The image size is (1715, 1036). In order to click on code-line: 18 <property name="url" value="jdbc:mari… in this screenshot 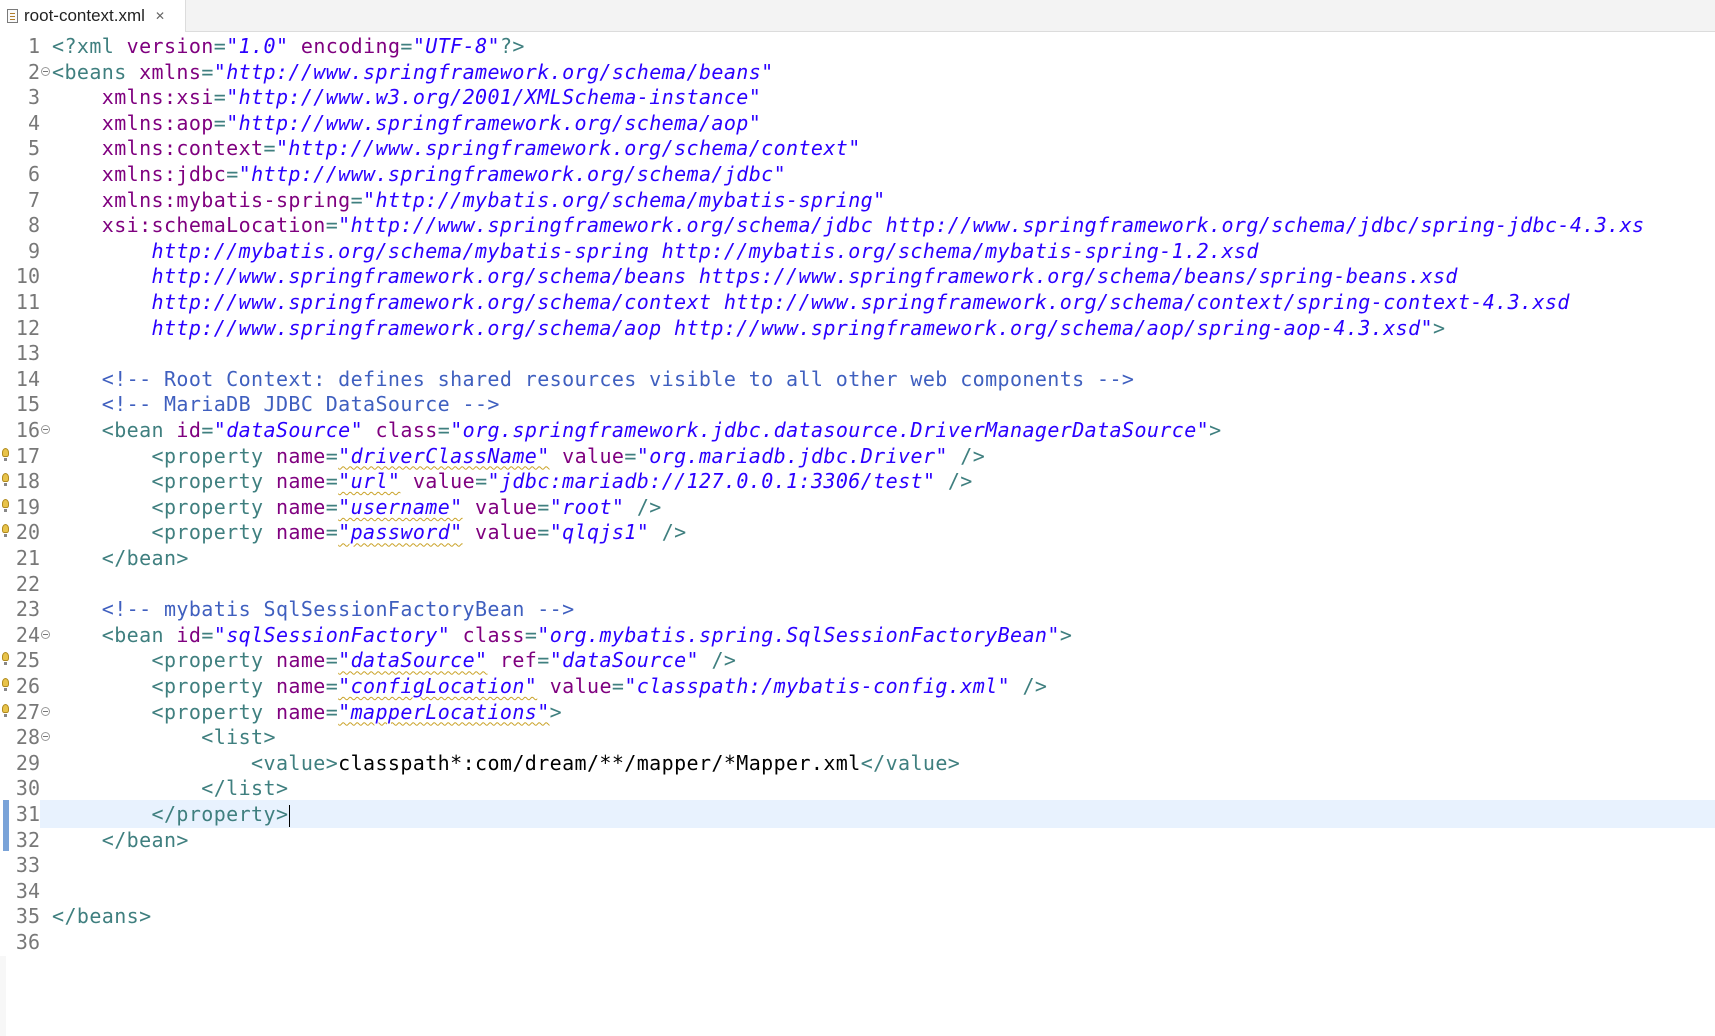, I will do `click(857, 481)`.